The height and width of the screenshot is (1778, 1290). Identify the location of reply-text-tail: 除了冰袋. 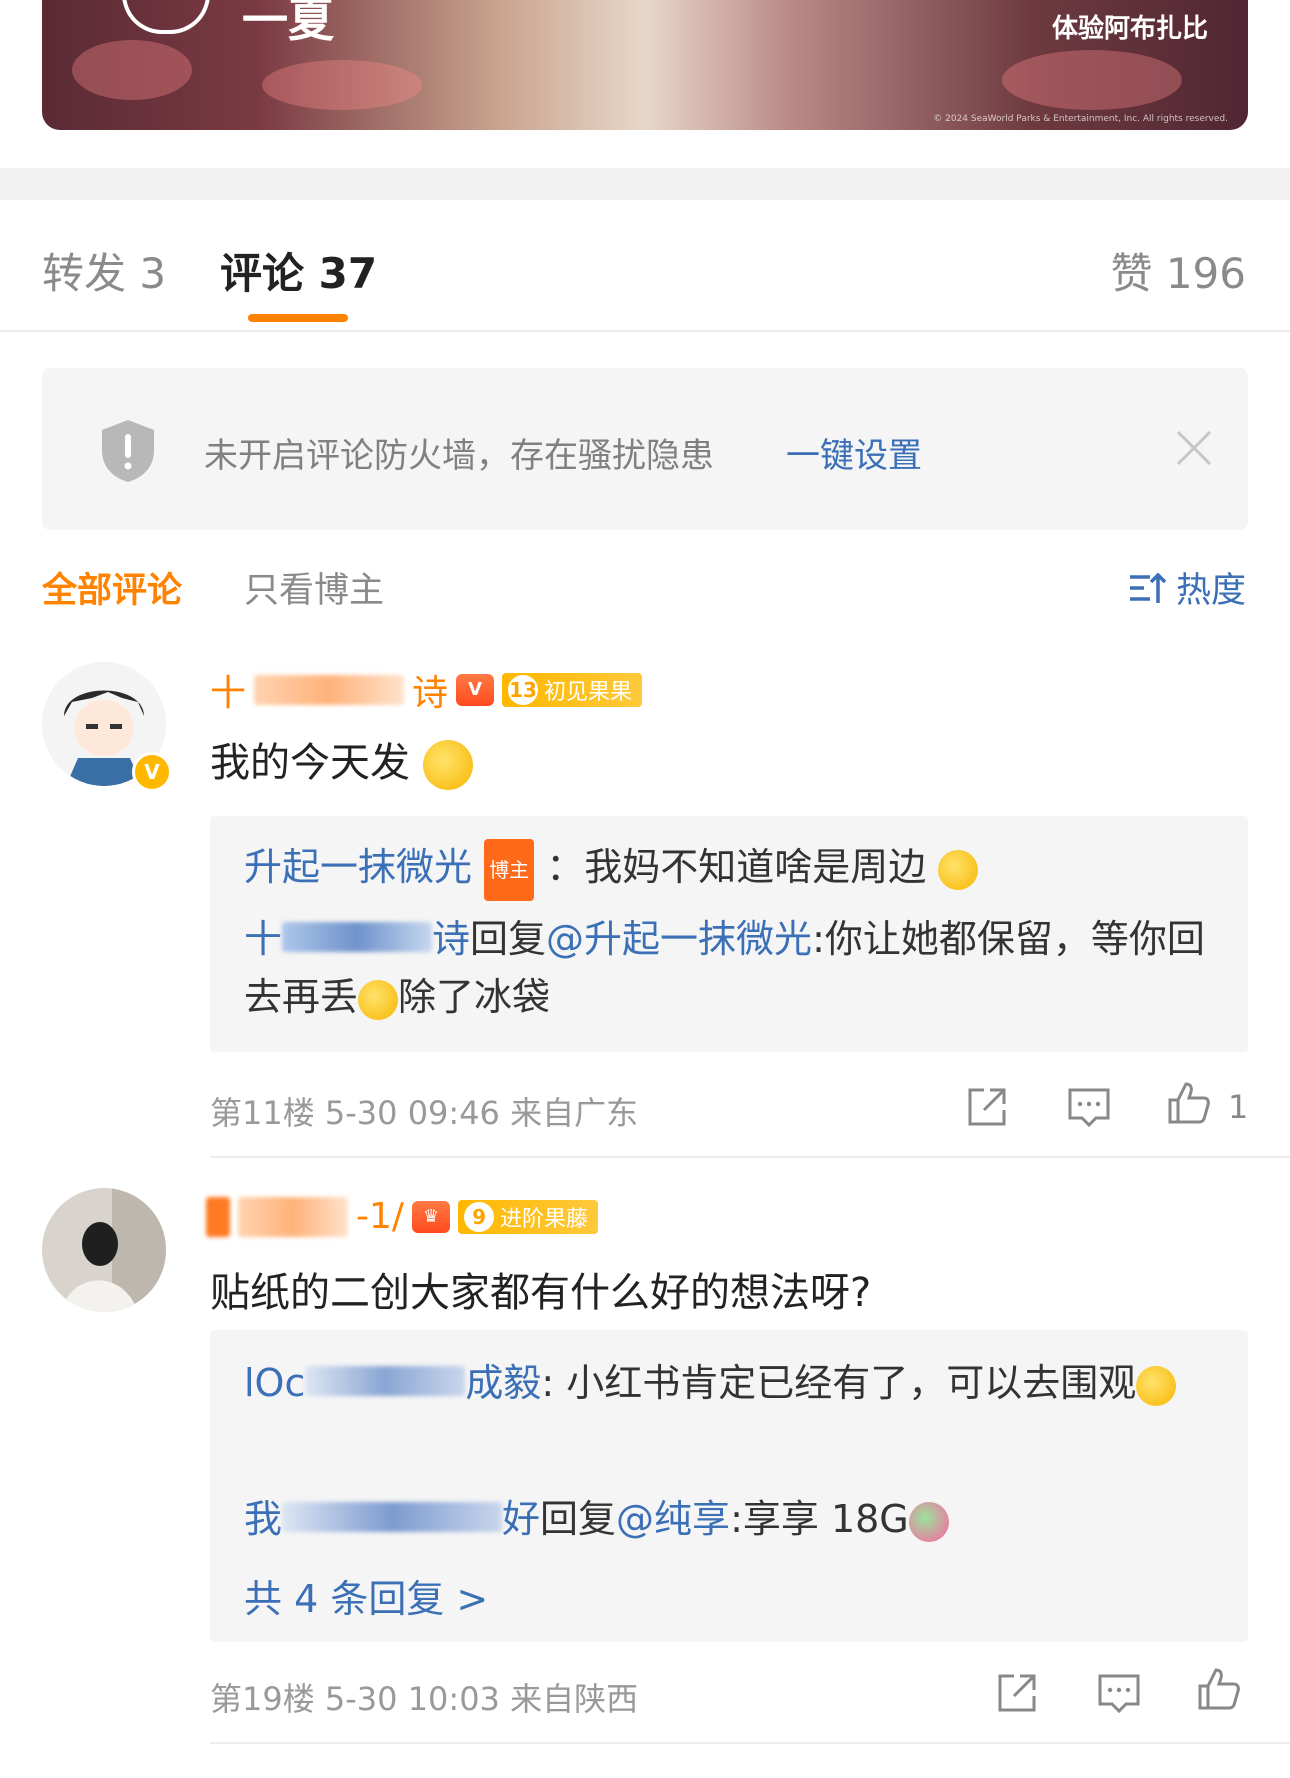
(474, 997).